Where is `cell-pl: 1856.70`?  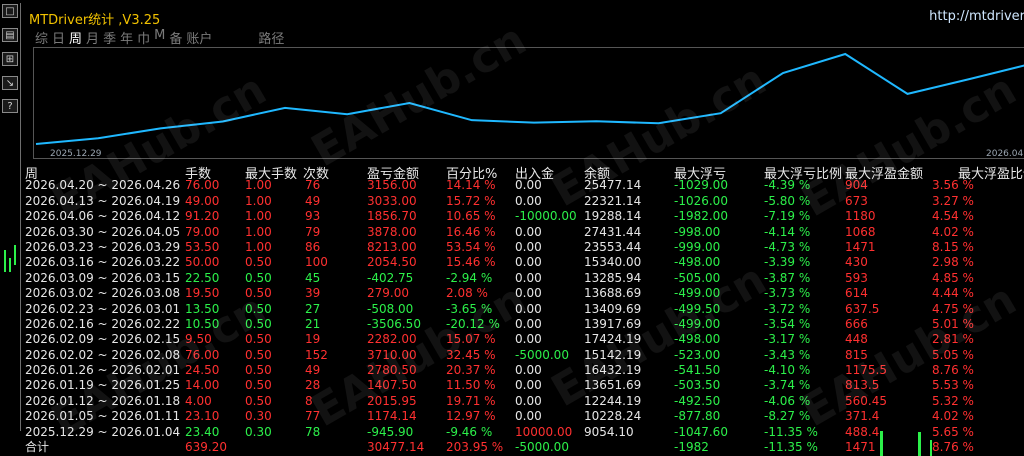
cell-pl: 1856.70 is located at coordinates (392, 216).